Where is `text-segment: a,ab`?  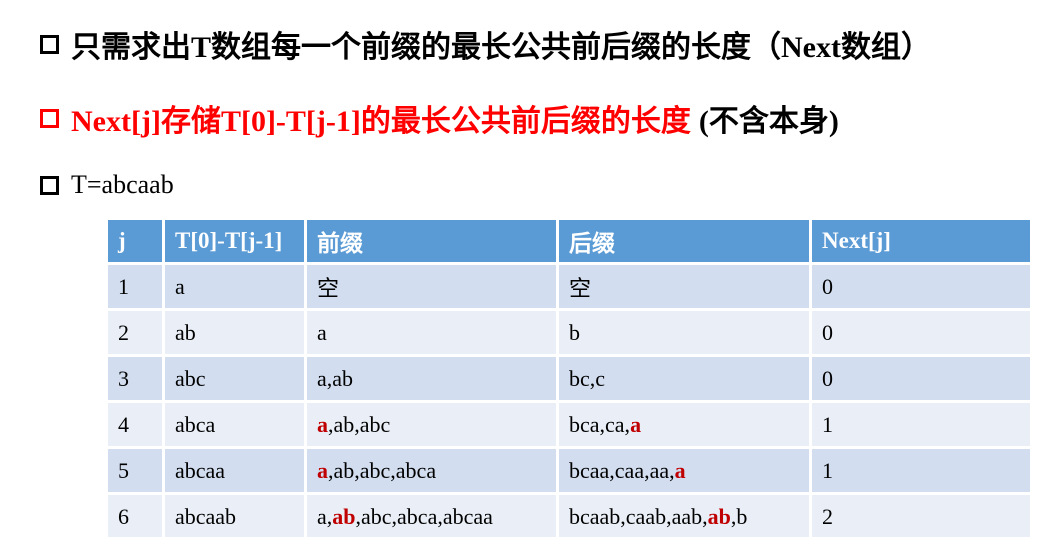
text-segment: a,ab is located at coordinates (335, 378).